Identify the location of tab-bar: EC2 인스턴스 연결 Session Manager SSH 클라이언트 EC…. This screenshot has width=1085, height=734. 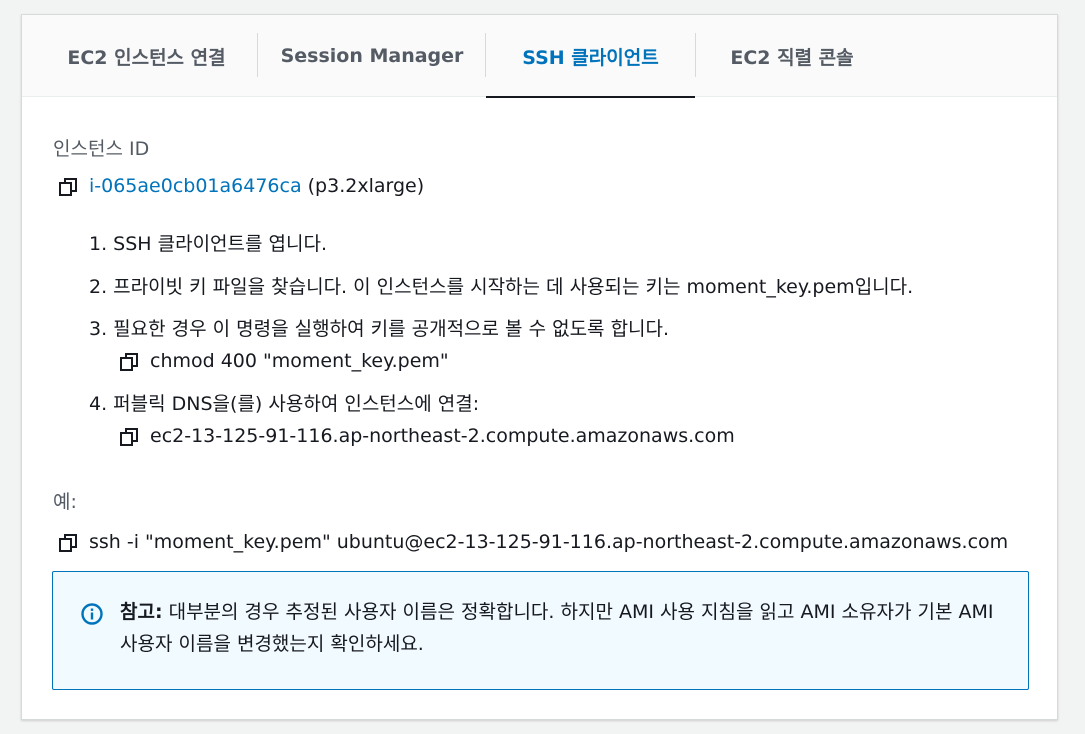
(539, 56).